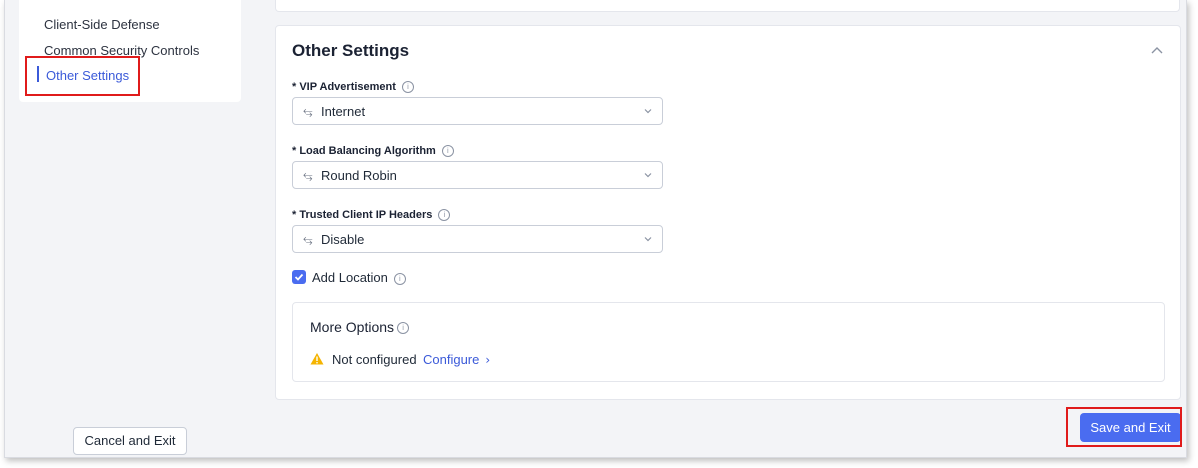 This screenshot has height=468, width=1198. What do you see at coordinates (1130, 427) in the screenshot?
I see `save-and-exit-button: Save and Exit` at bounding box center [1130, 427].